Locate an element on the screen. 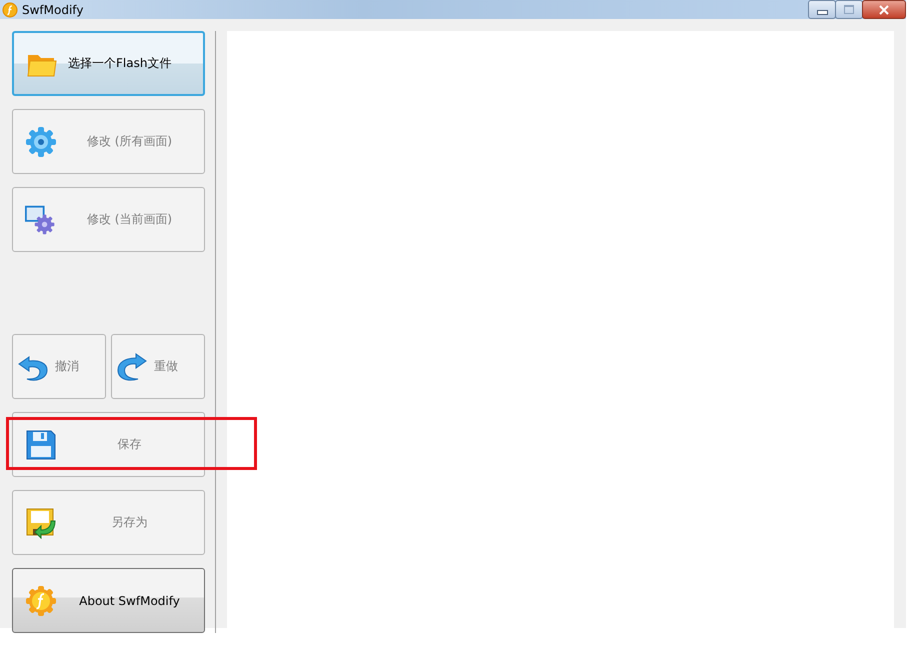 This screenshot has height=653, width=910. window-title: SwfModify is located at coordinates (53, 9).